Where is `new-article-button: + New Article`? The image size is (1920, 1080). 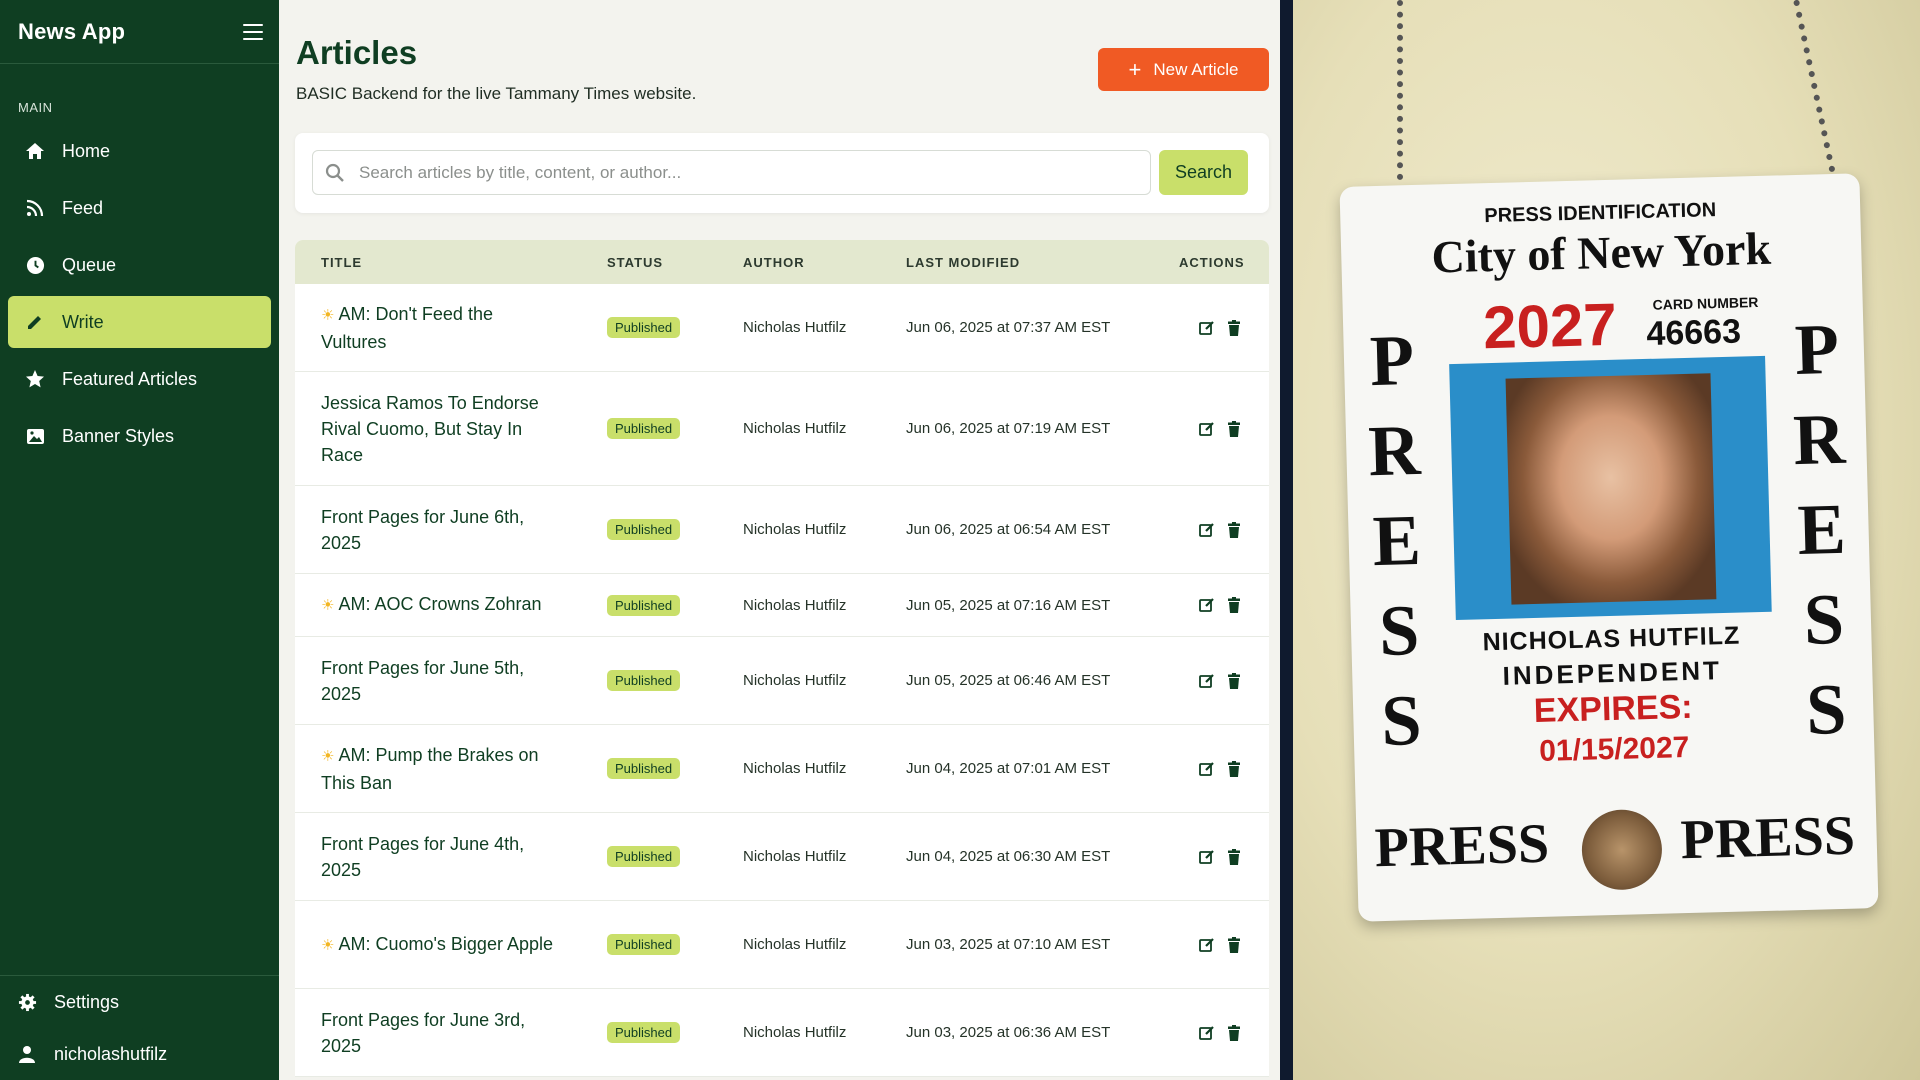 new-article-button: + New Article is located at coordinates (1183, 69).